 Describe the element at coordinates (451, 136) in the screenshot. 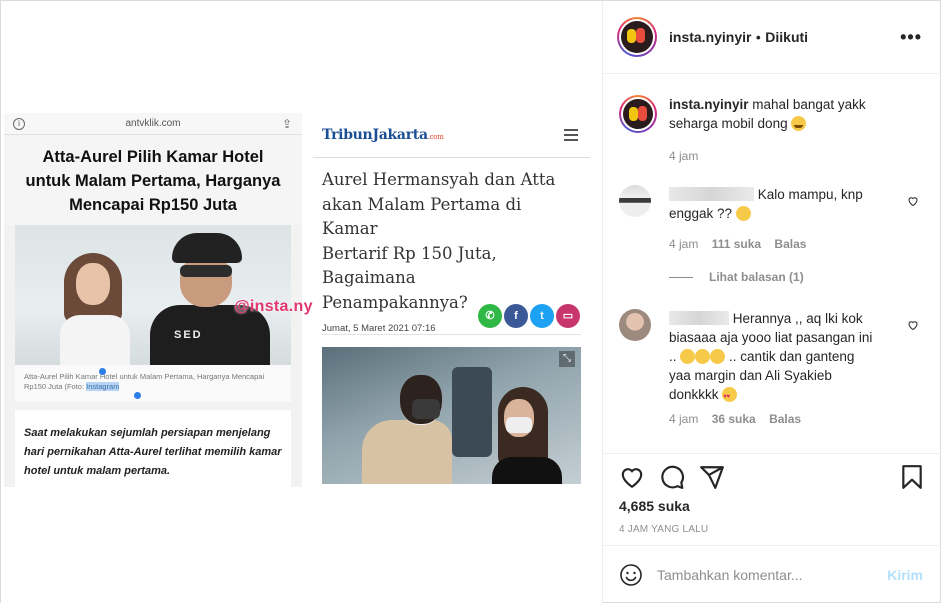

I see `site-header: TribunJakarta.com` at that location.